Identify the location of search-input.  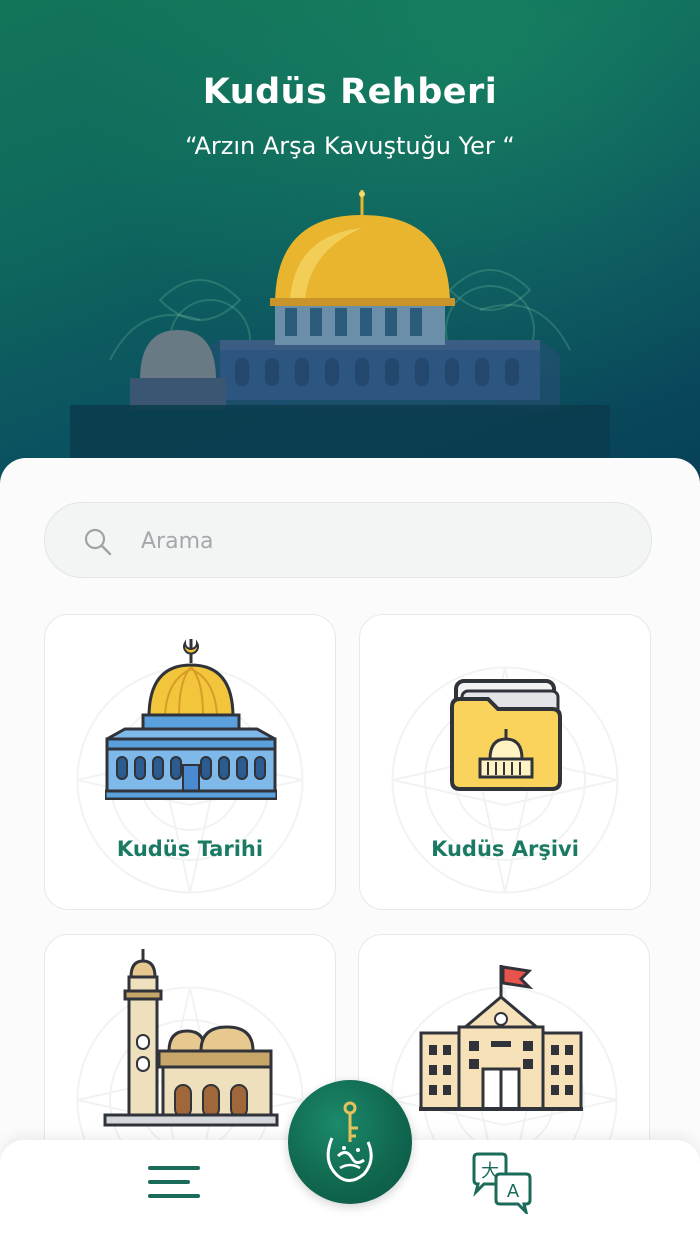
(381, 541).